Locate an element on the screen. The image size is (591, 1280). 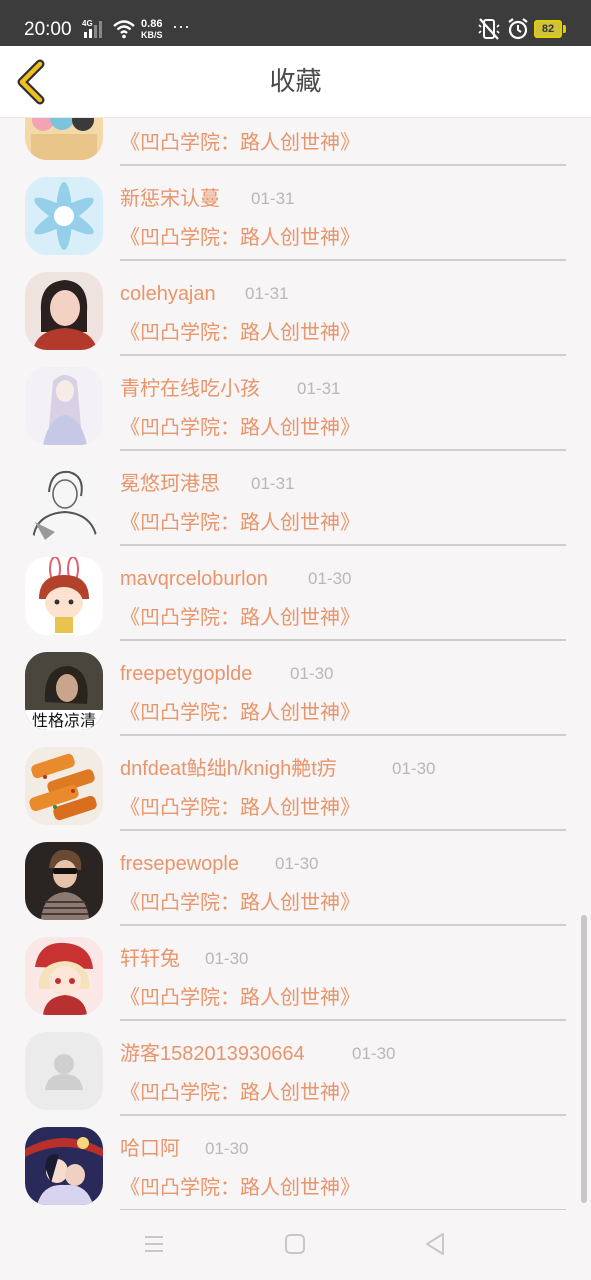
battery-icon: 82 is located at coordinates (550, 29).